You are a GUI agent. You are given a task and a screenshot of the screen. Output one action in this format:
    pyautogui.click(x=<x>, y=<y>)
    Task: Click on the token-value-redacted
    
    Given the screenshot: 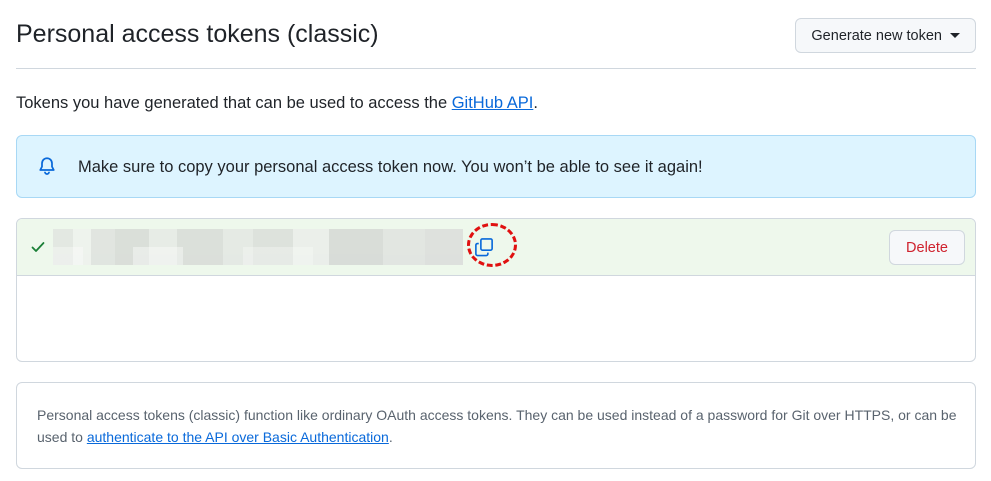 What is the action you would take?
    pyautogui.click(x=258, y=247)
    